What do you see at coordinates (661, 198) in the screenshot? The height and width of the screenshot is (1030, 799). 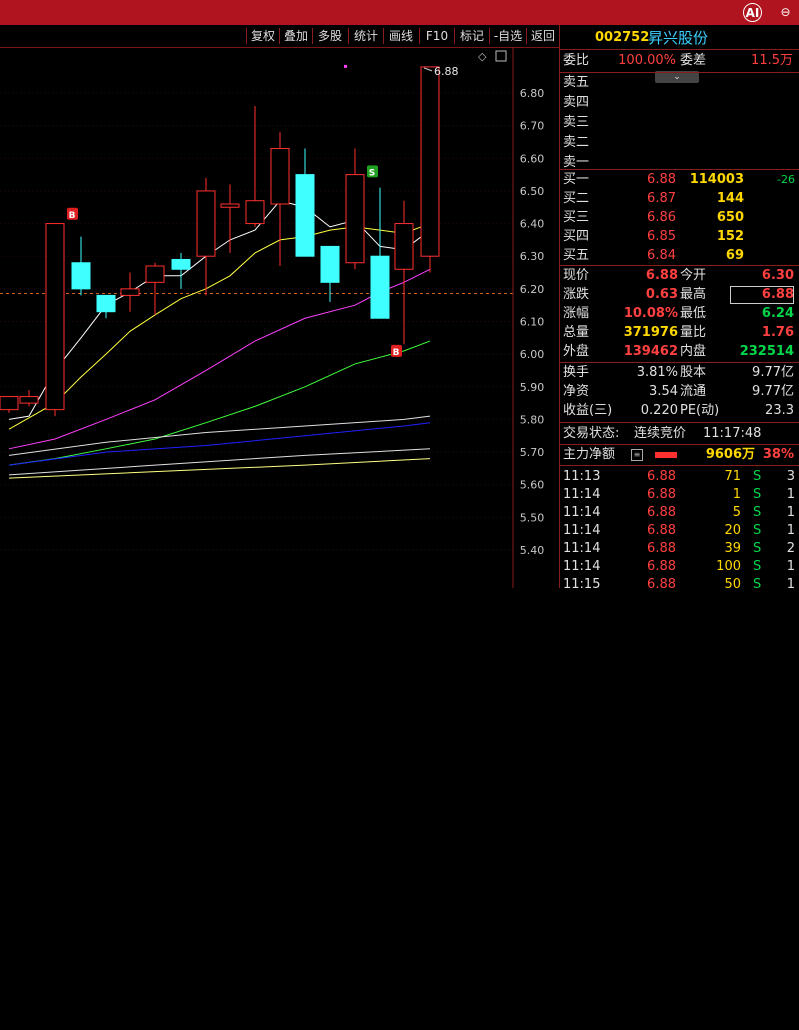 I see `buy-price: 6.87` at bounding box center [661, 198].